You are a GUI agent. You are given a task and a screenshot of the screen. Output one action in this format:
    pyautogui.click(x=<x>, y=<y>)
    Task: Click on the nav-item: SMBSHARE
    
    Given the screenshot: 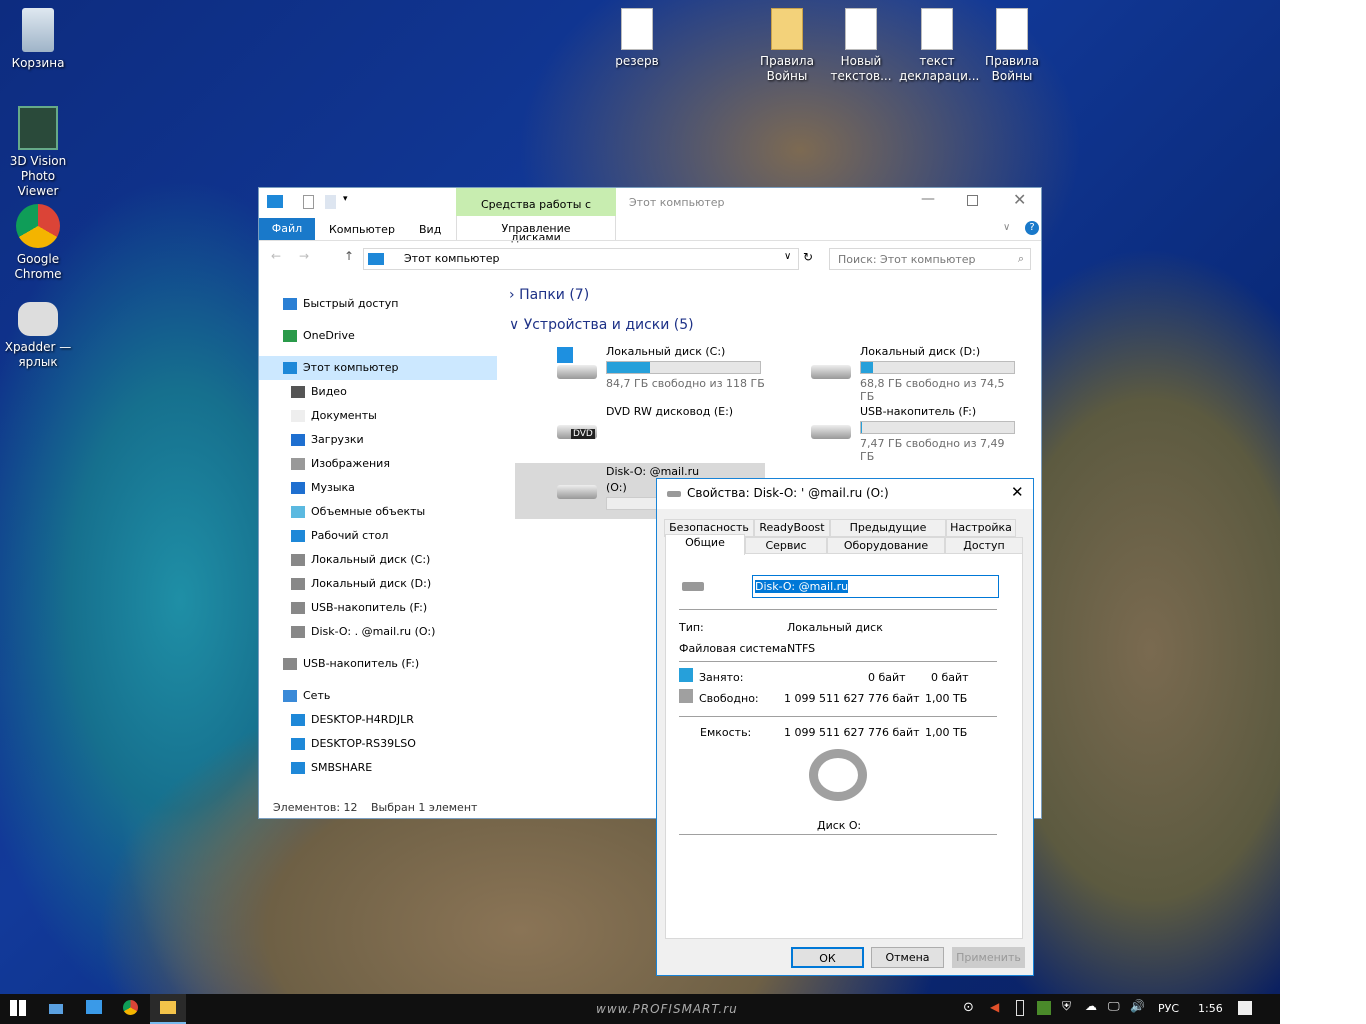 What is the action you would take?
    pyautogui.click(x=378, y=768)
    